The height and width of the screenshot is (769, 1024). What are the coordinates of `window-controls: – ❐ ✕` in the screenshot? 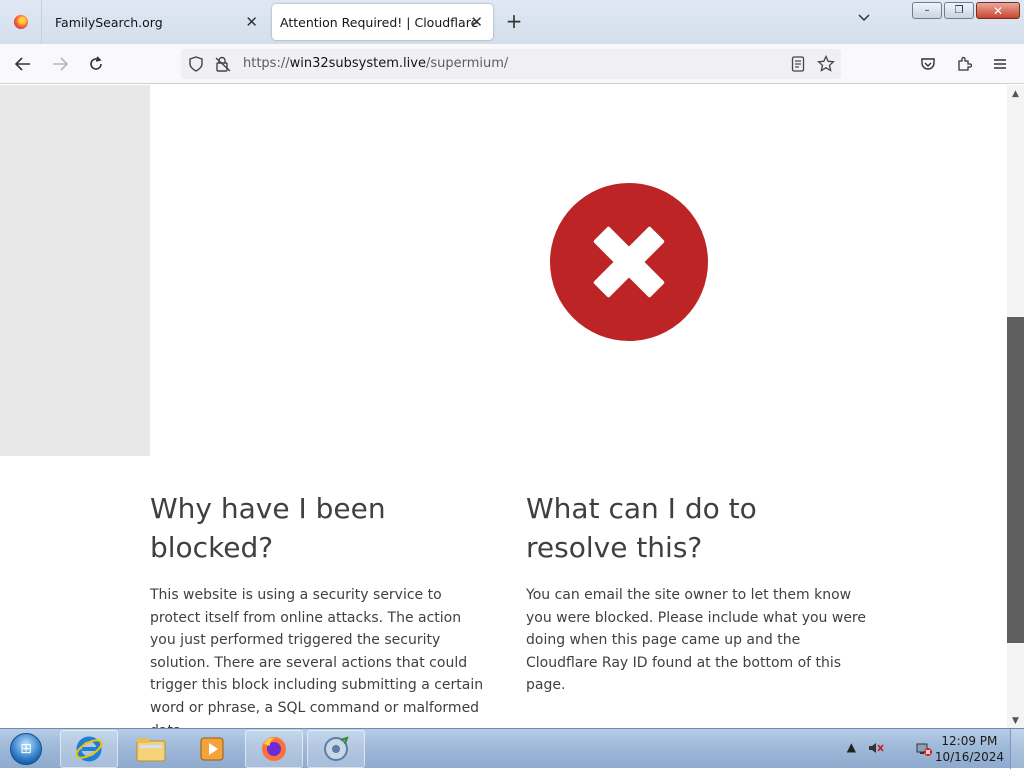 It's located at (966, 10).